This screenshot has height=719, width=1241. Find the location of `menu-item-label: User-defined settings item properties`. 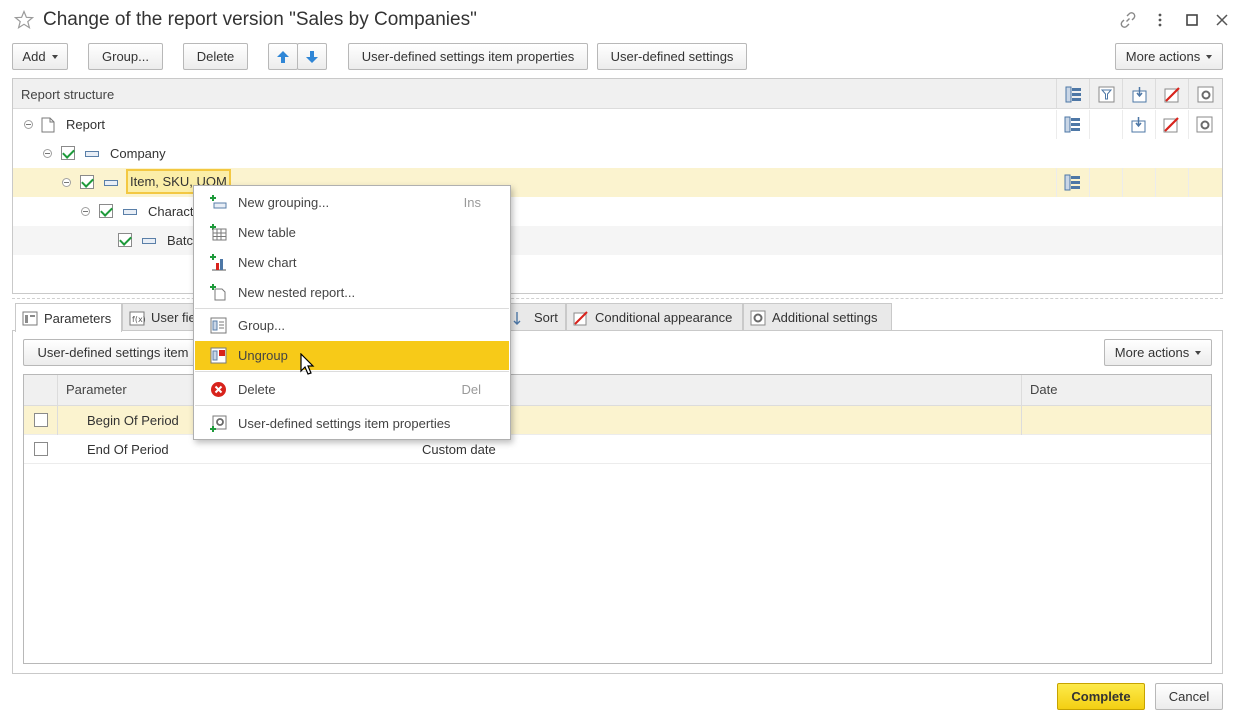

menu-item-label: User-defined settings item properties is located at coordinates (344, 423).